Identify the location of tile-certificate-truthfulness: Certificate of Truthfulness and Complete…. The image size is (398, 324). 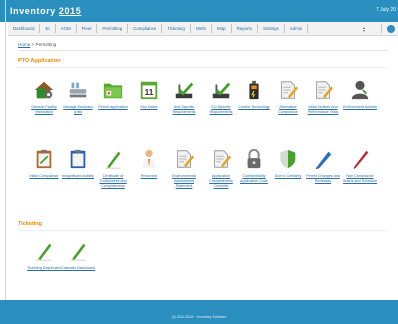
(113, 168).